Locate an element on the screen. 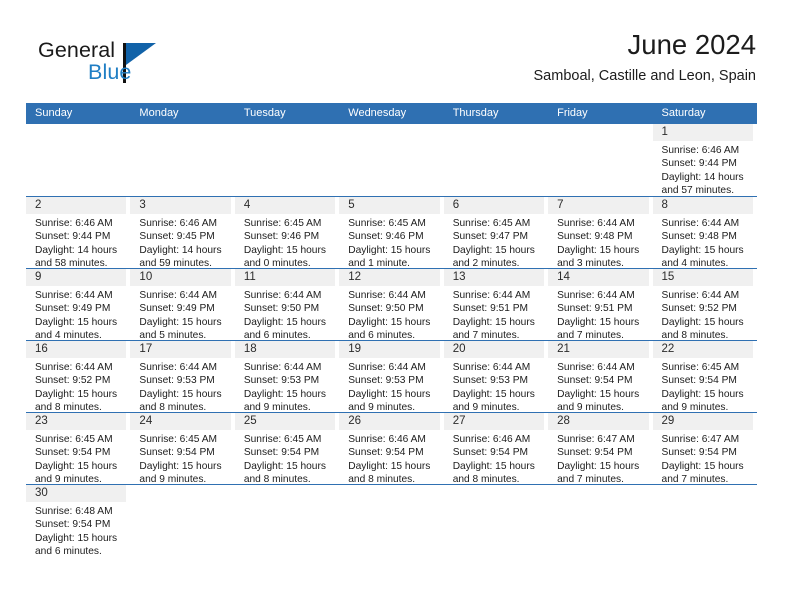 Image resolution: width=792 pixels, height=612 pixels. day-number-band: 17 is located at coordinates (180, 349).